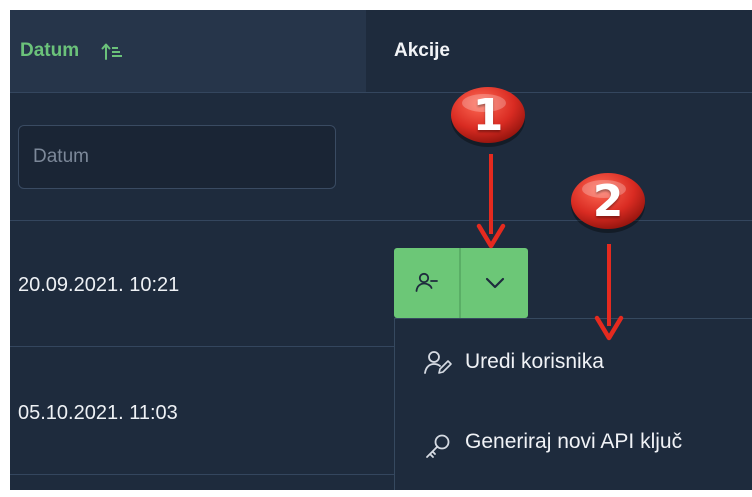 Image resolution: width=752 pixels, height=497 pixels. What do you see at coordinates (559, 51) in the screenshot?
I see `column-header-actions: Akcije` at bounding box center [559, 51].